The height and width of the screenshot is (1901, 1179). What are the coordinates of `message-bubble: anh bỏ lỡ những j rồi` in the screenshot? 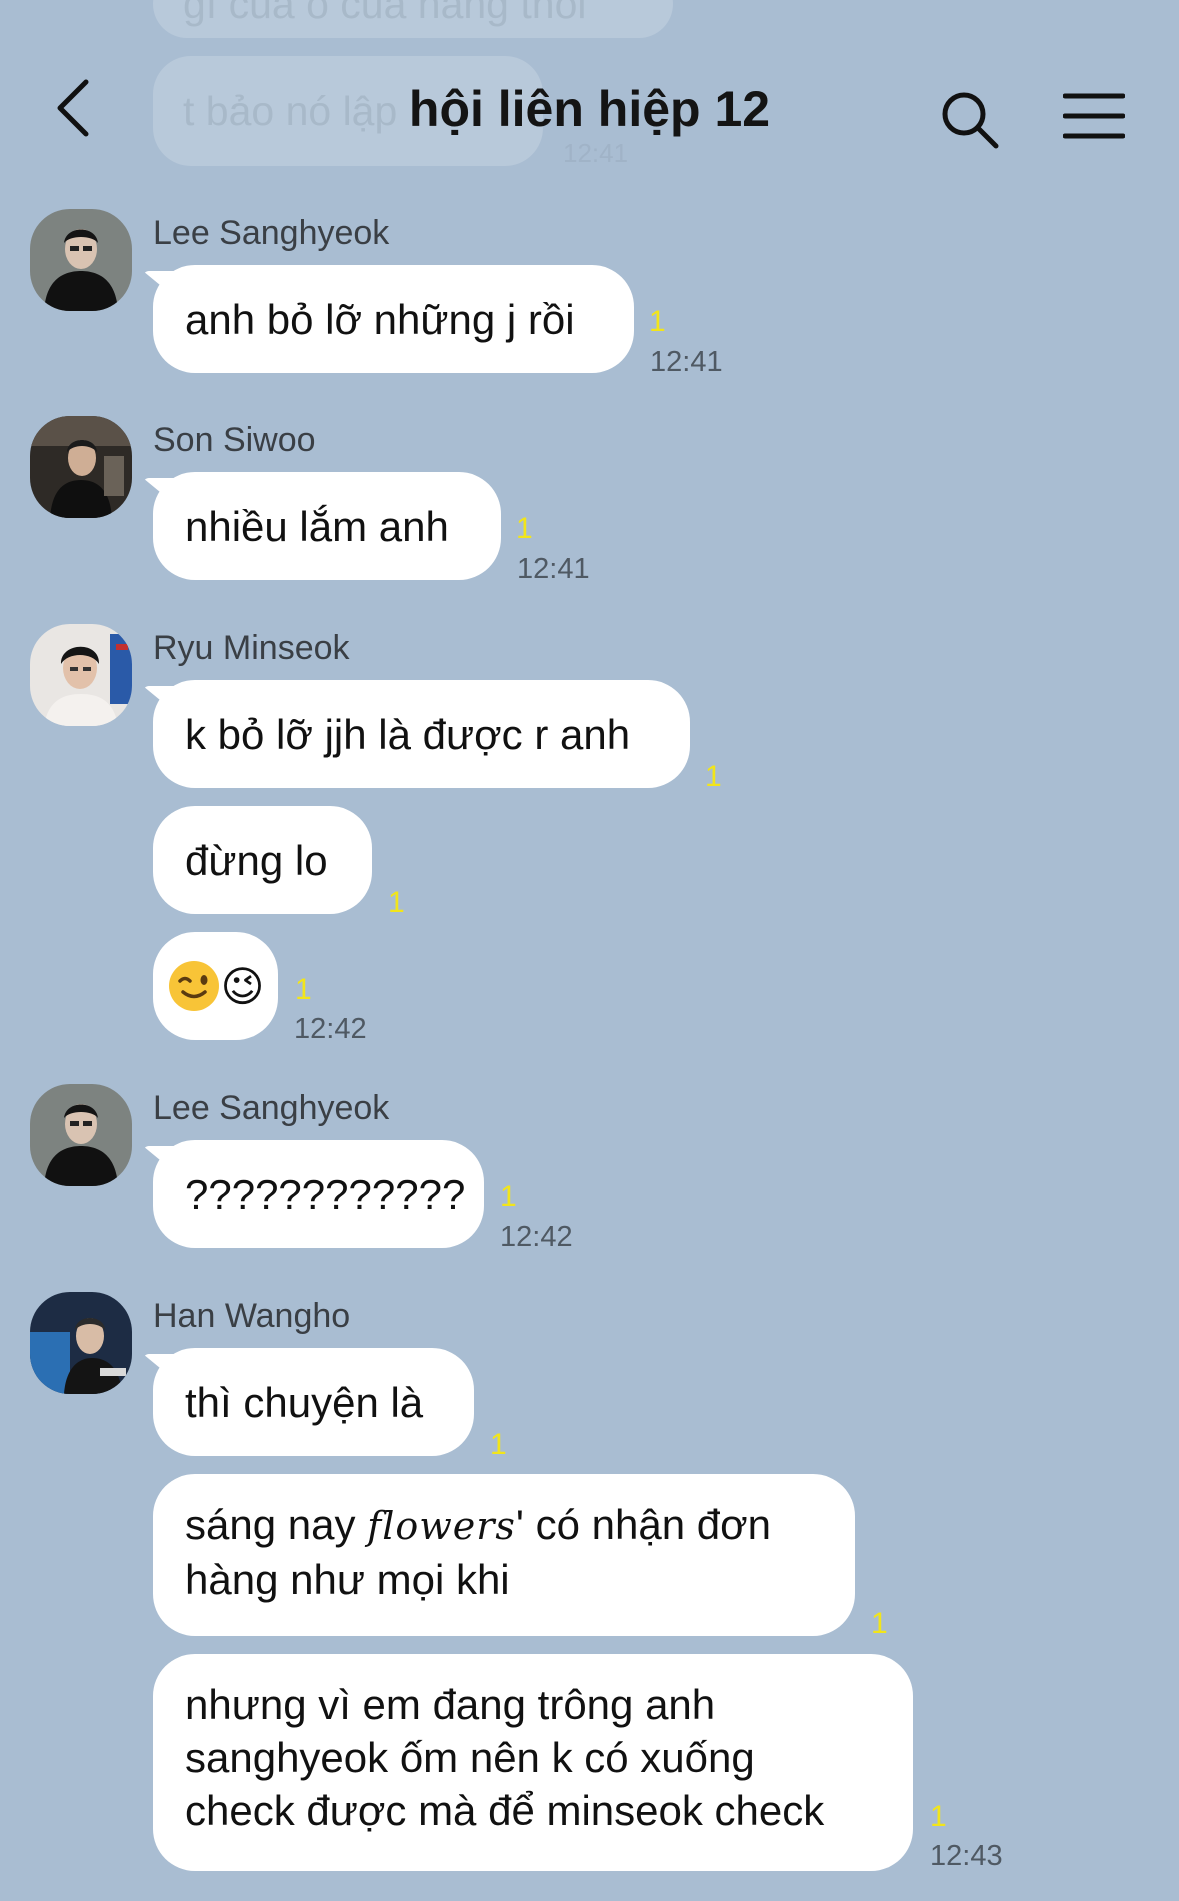 It's located at (393, 319).